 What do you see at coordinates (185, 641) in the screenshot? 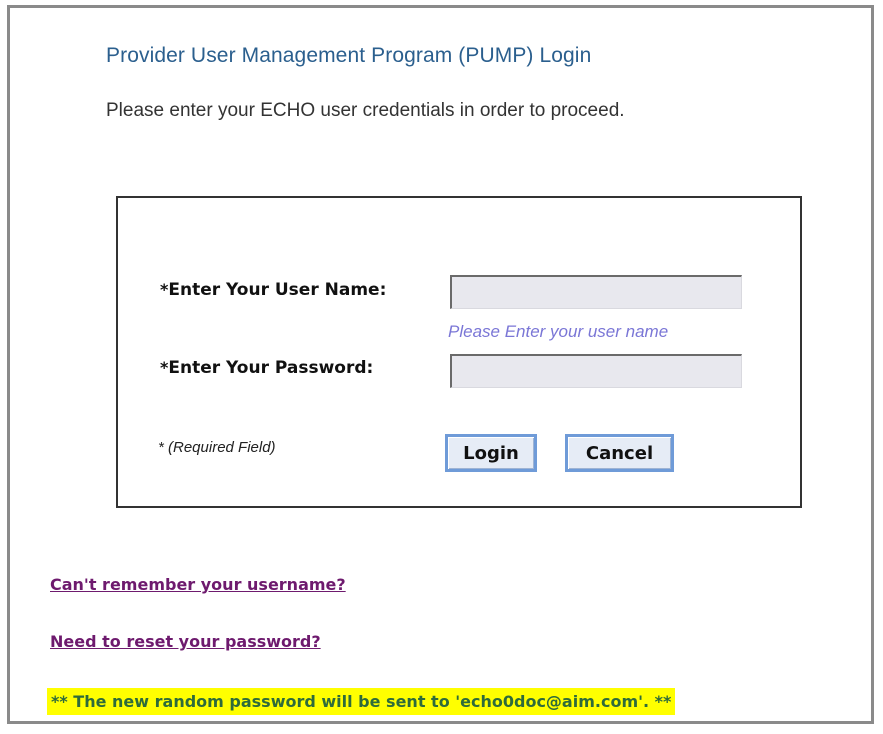
I see `reset-password-link: Need to reset your password?` at bounding box center [185, 641].